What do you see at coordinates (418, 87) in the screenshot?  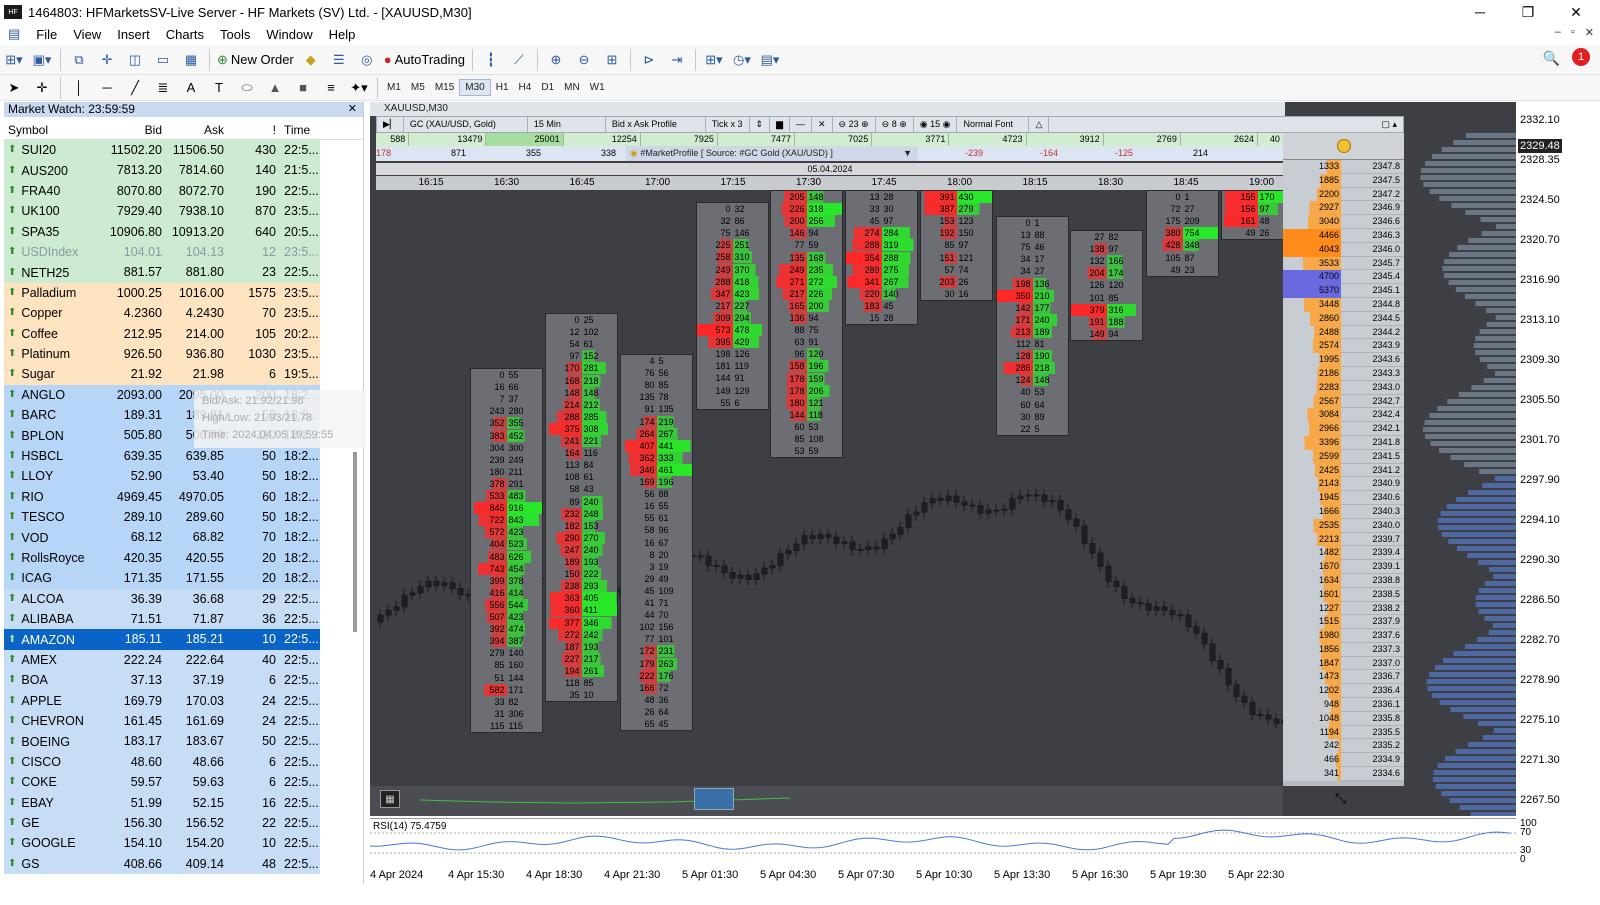 I see `timeframe-m5: M5` at bounding box center [418, 87].